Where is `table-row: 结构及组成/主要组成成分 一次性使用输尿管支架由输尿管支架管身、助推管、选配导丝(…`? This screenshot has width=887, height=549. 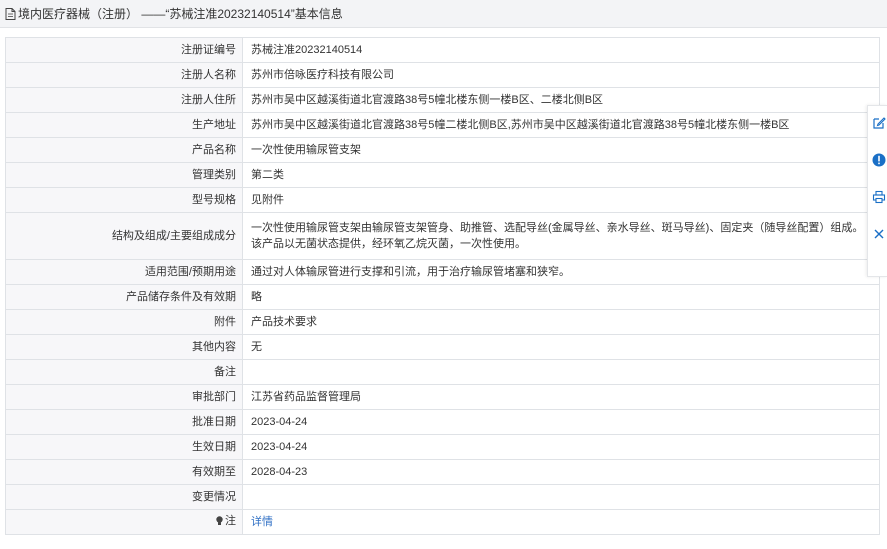
table-row: 结构及组成/主要组成成分 一次性使用输尿管支架由输尿管支架管身、助推管、选配导丝(… is located at coordinates (442, 236).